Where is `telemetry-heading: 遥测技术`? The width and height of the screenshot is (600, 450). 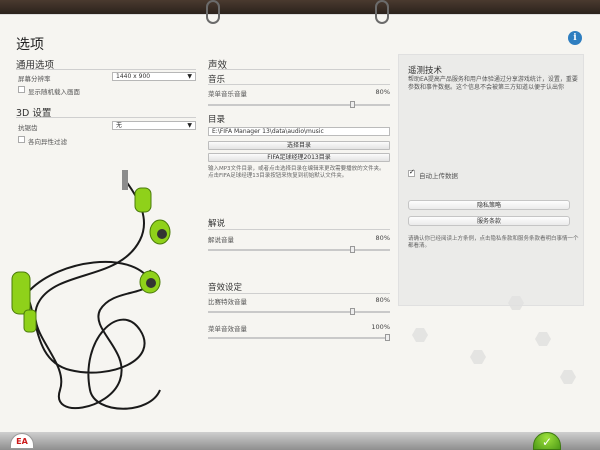
telemetry-heading: 遥测技术 is located at coordinates (425, 71).